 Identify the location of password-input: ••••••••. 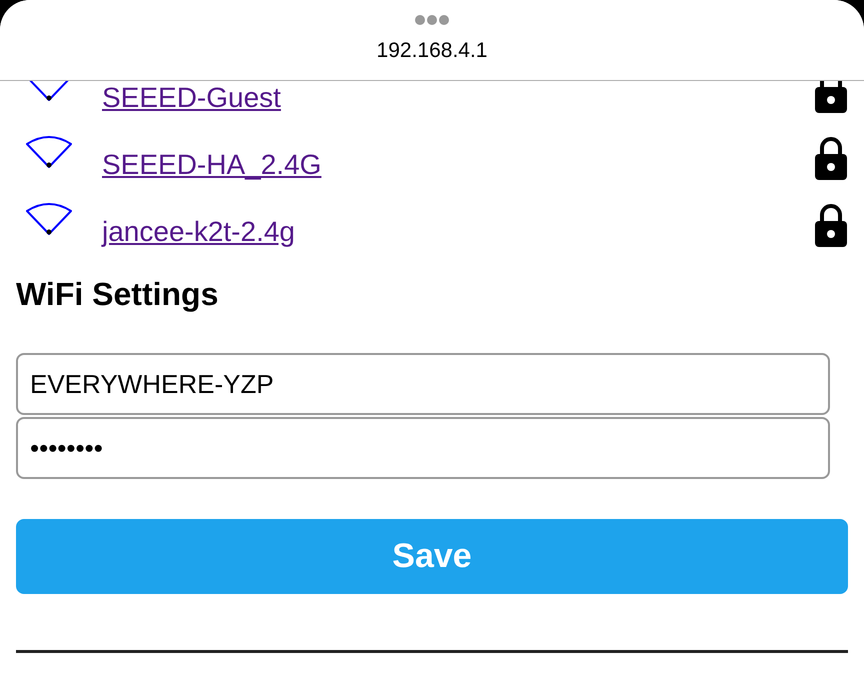
(423, 448).